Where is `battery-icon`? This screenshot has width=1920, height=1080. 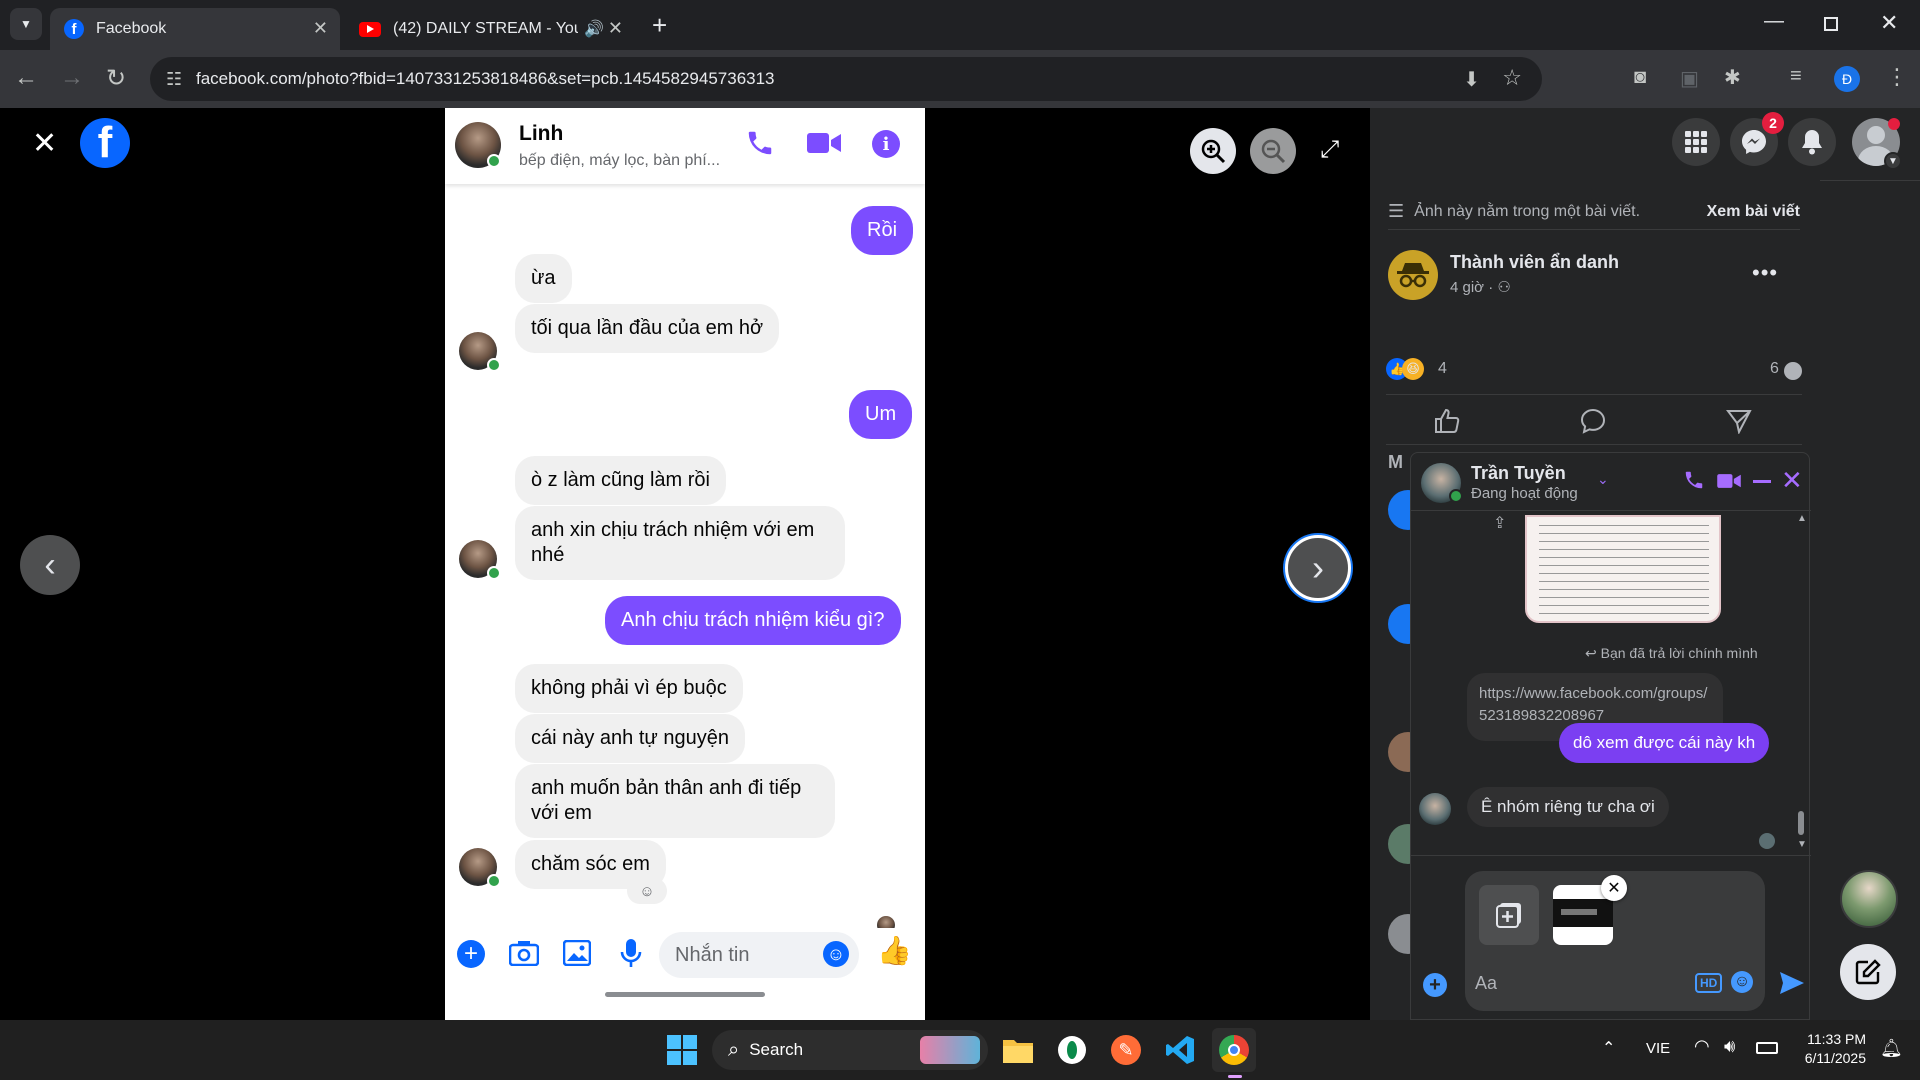 battery-icon is located at coordinates (1767, 1048).